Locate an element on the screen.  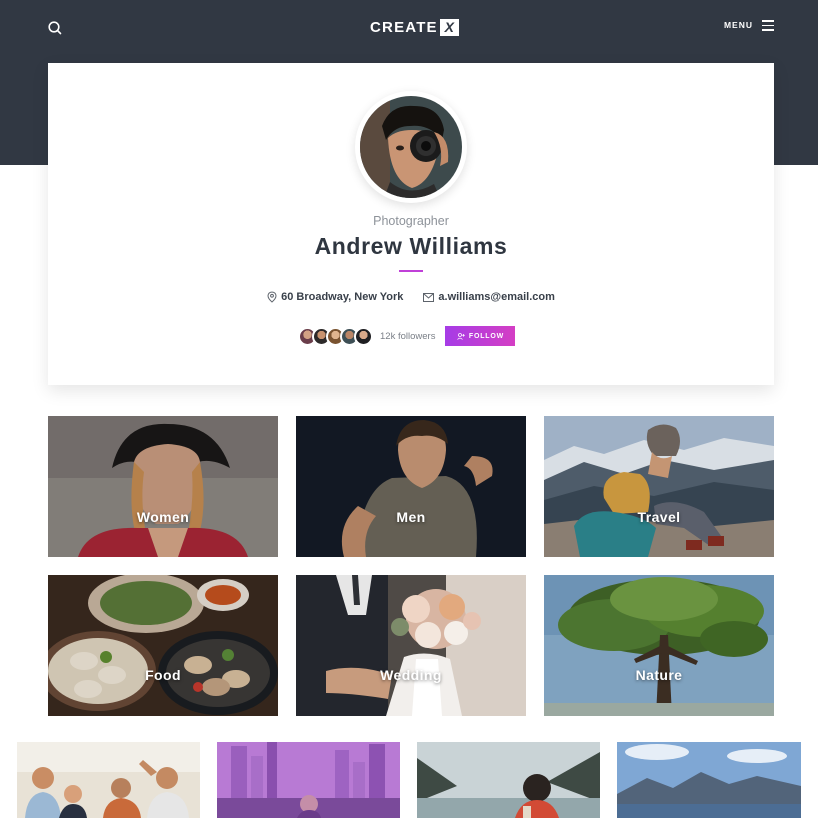
category-tile-food: Food is located at coordinates (163, 645).